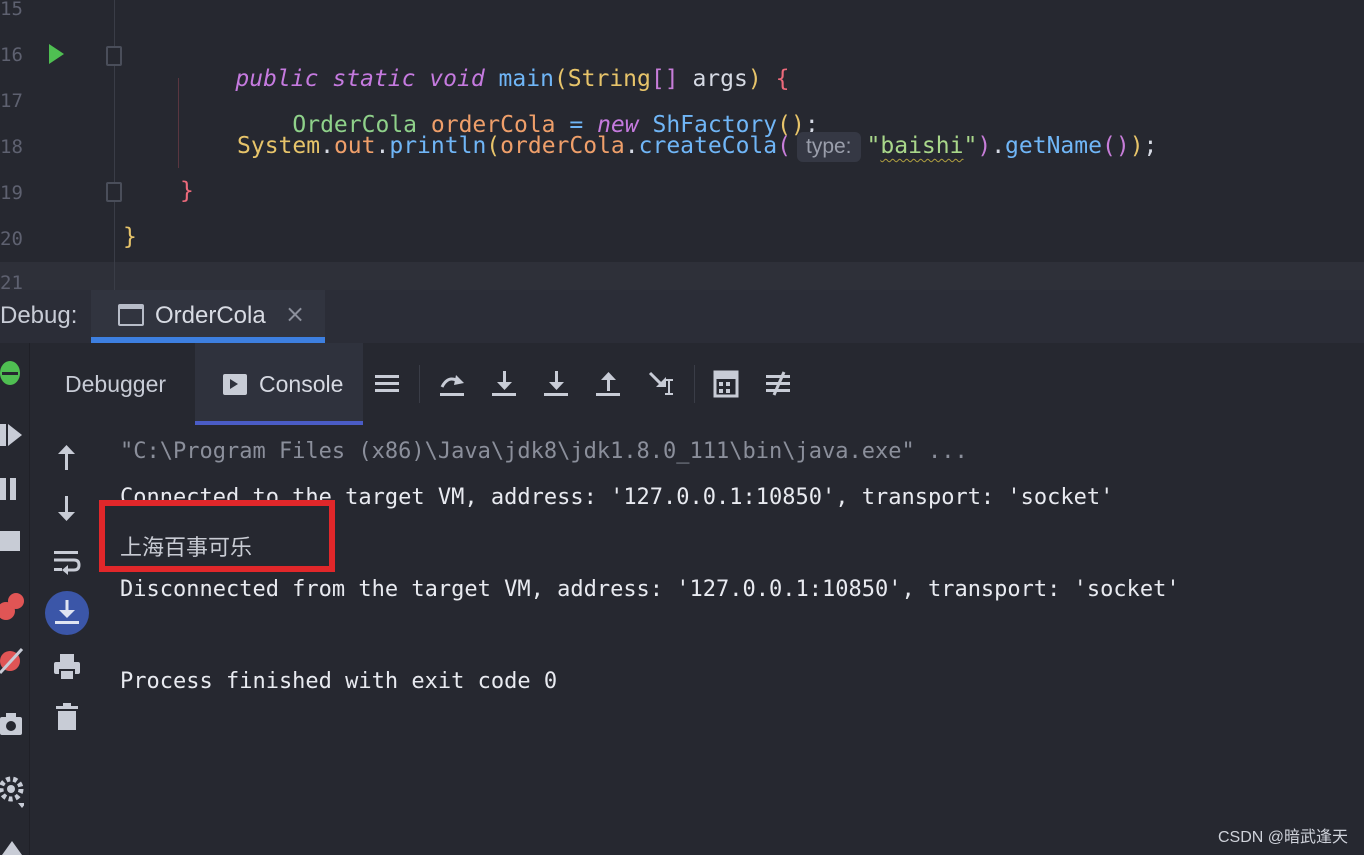 The height and width of the screenshot is (855, 1364). What do you see at coordinates (67, 561) in the screenshot?
I see `soft-wrap-icon` at bounding box center [67, 561].